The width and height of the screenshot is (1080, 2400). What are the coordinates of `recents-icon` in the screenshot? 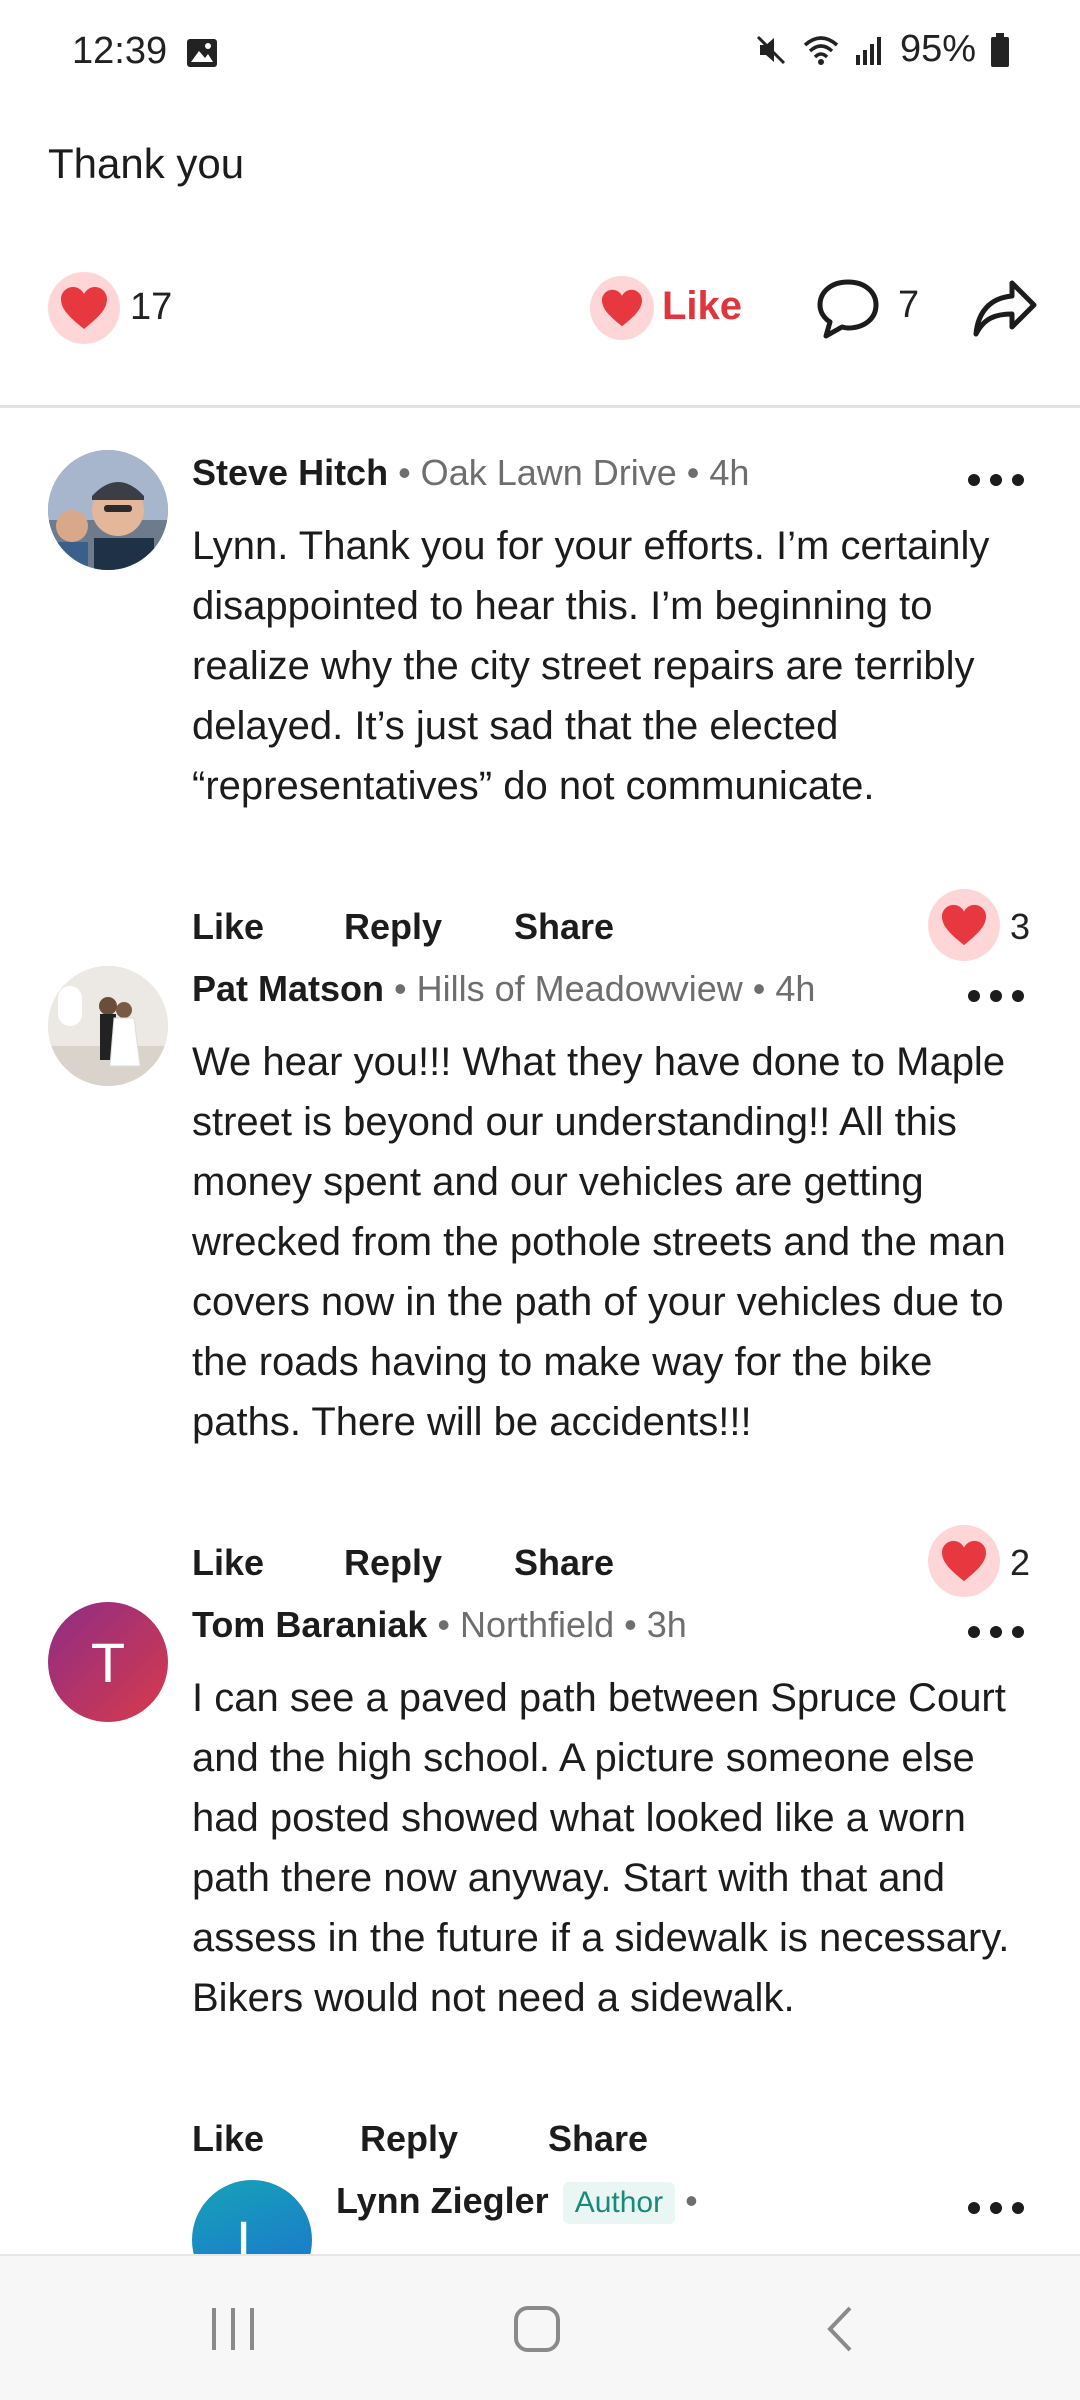 It's located at (233, 2329).